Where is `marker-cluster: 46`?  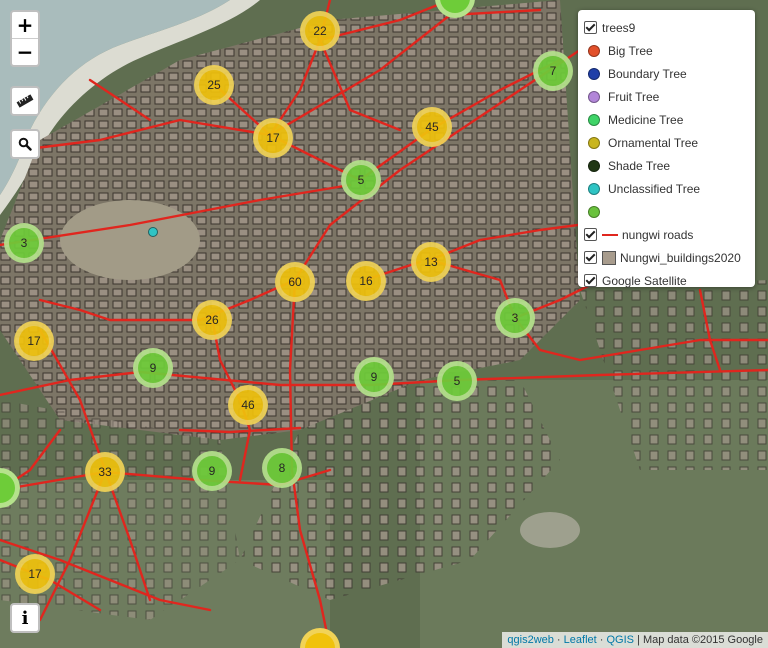
marker-cluster: 46 is located at coordinates (248, 405).